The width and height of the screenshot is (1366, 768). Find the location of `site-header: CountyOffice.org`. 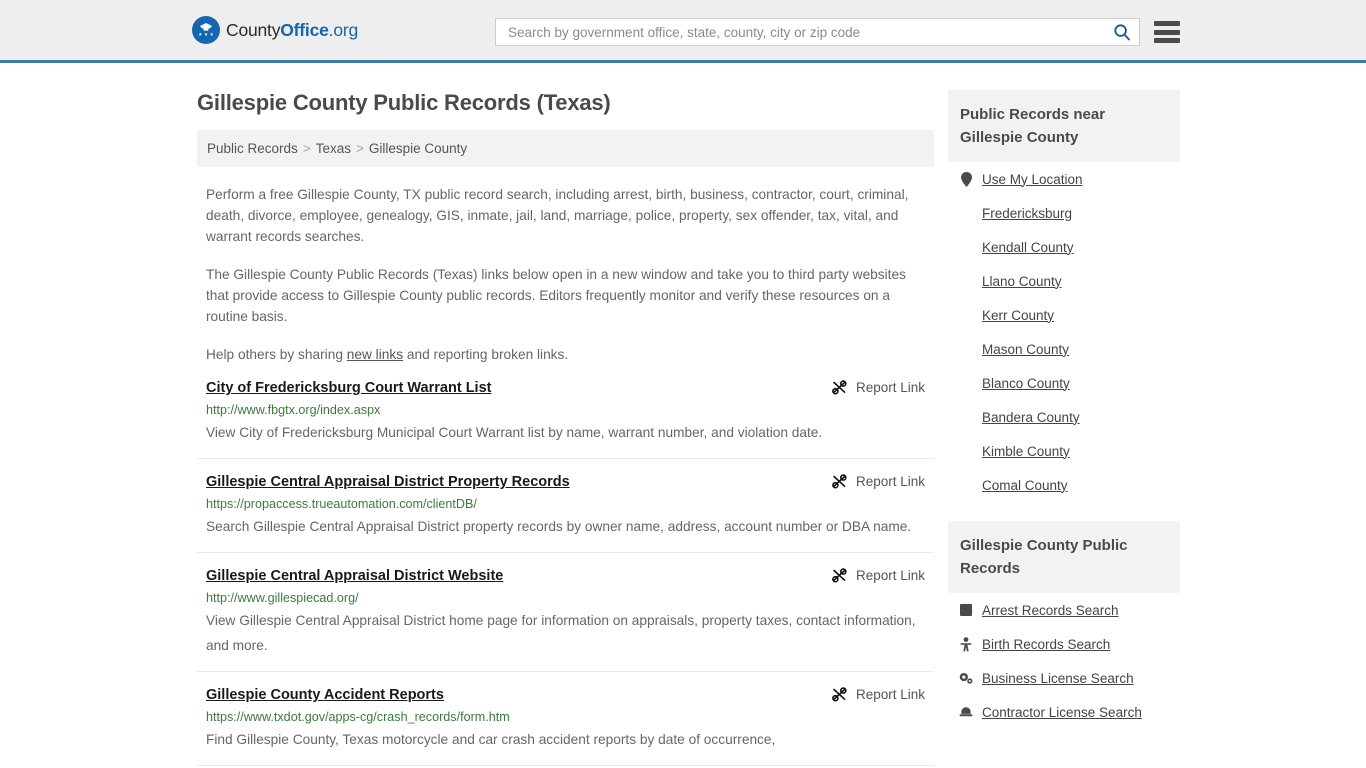

site-header: CountyOffice.org is located at coordinates (683, 31).